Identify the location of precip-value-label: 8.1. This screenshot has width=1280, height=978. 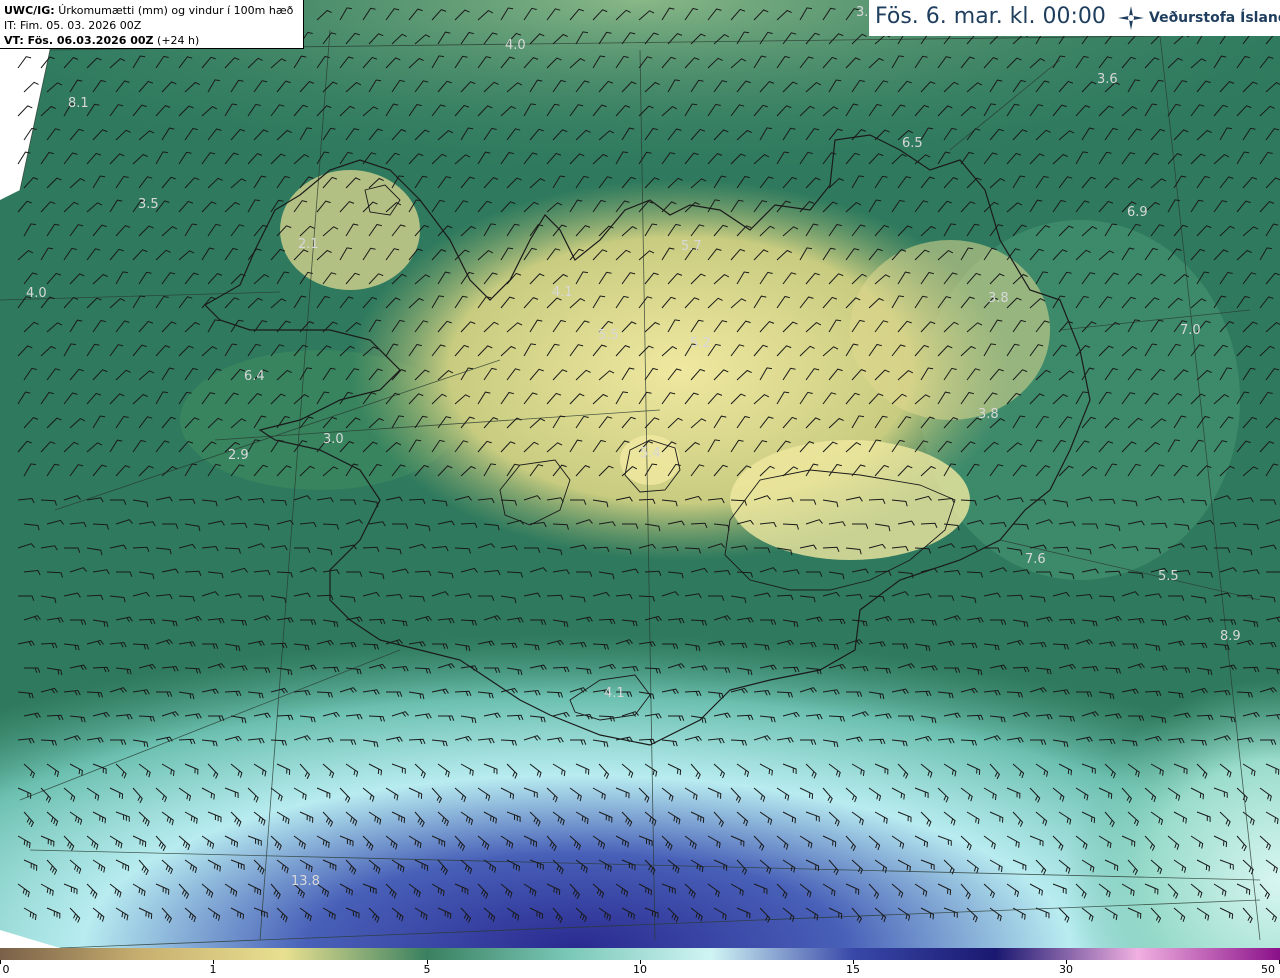
(78, 103).